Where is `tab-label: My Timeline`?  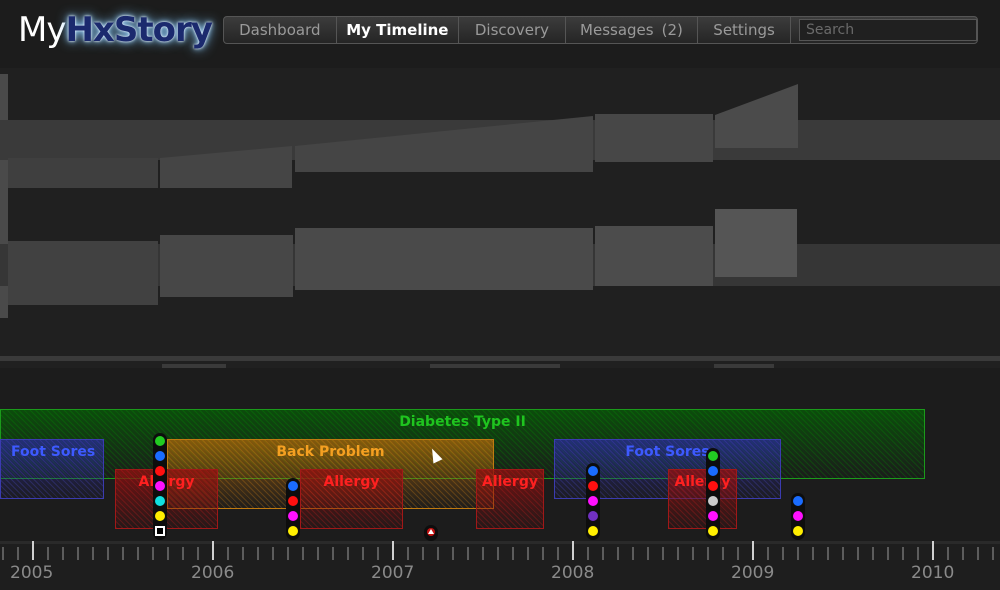
tab-label: My Timeline is located at coordinates (397, 30).